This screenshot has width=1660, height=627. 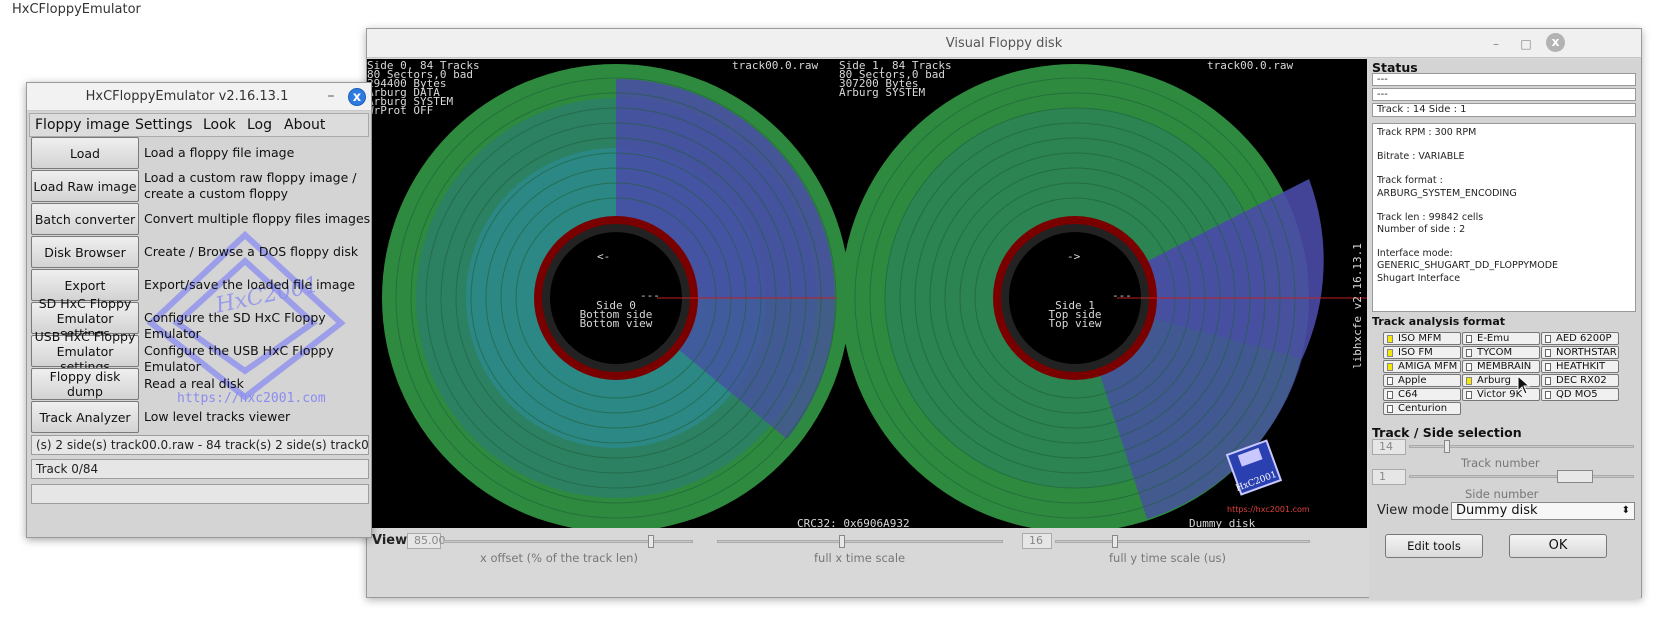 I want to click on format-checkbox-heathkit: HEATHKIT, so click(x=1580, y=366).